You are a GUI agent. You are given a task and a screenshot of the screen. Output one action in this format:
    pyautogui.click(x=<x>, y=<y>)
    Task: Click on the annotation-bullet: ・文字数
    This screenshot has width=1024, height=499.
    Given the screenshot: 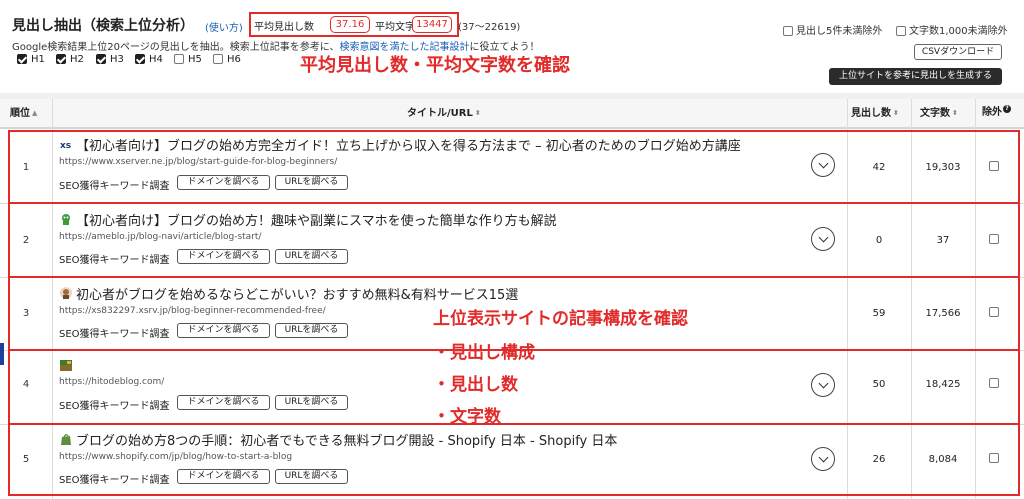 What is the action you would take?
    pyautogui.click(x=467, y=417)
    